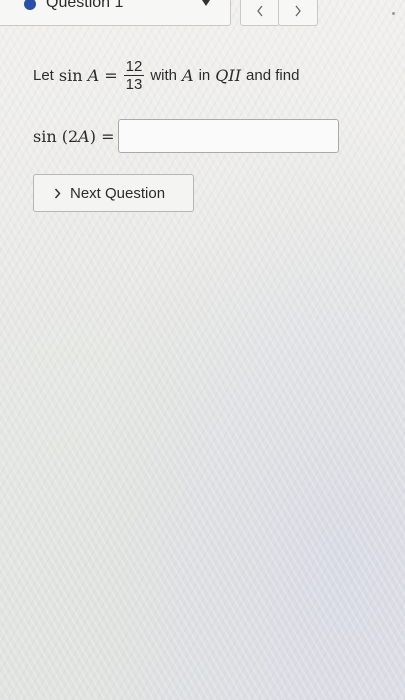  I want to click on answer-func: sin, so click(45, 136).